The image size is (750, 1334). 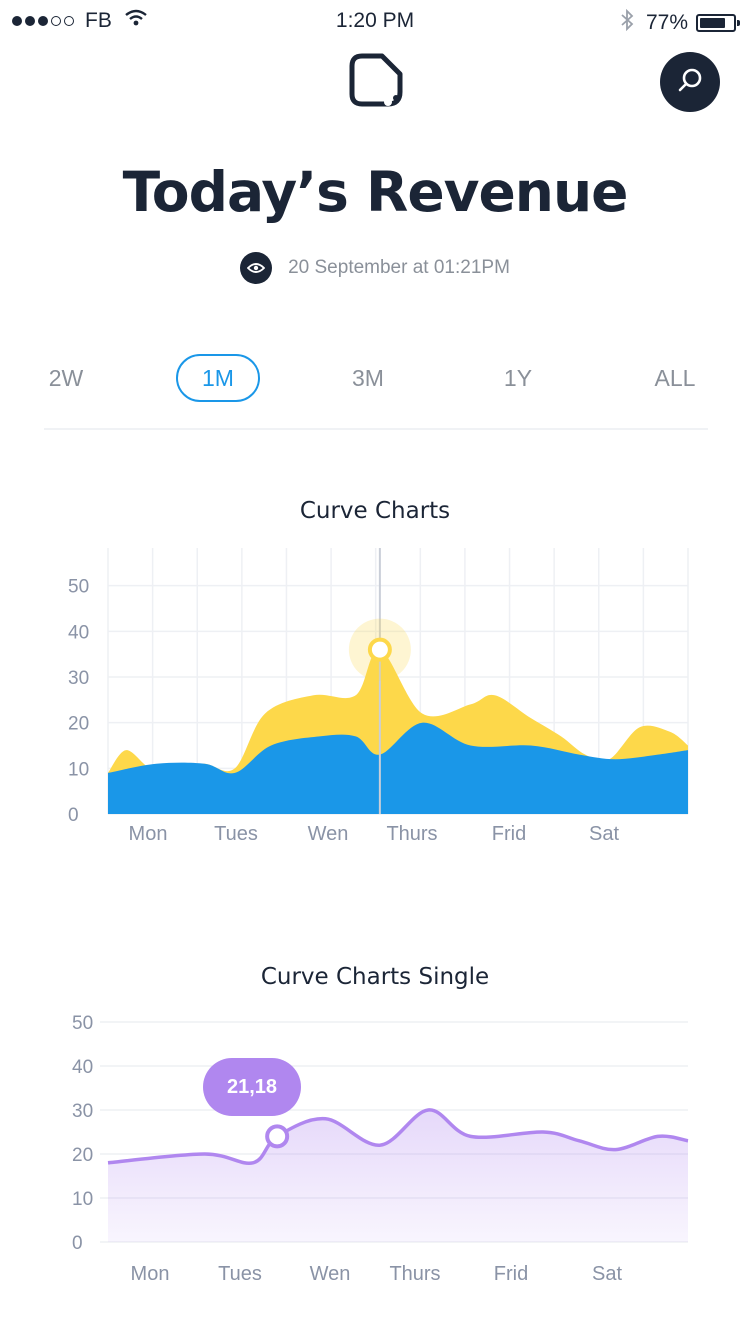 What do you see at coordinates (738, 23) in the screenshot?
I see `battery-nub` at bounding box center [738, 23].